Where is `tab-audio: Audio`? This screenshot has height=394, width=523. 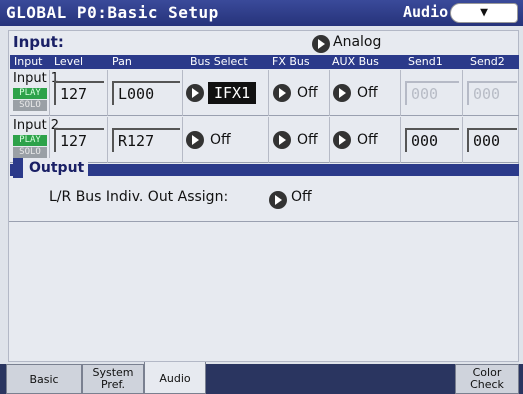
tab-audio: Audio is located at coordinates (175, 378).